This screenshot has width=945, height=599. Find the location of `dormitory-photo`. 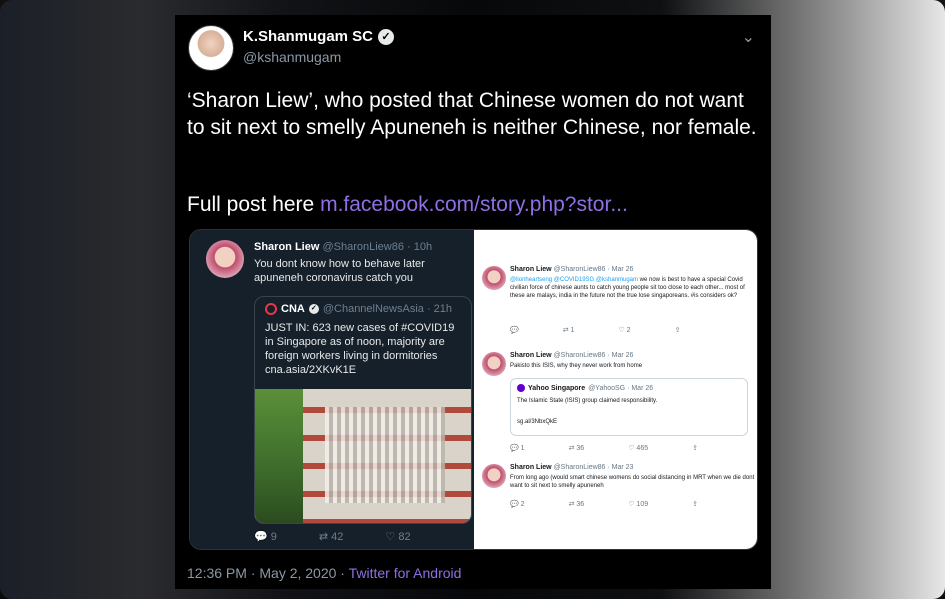

dormitory-photo is located at coordinates (363, 456).